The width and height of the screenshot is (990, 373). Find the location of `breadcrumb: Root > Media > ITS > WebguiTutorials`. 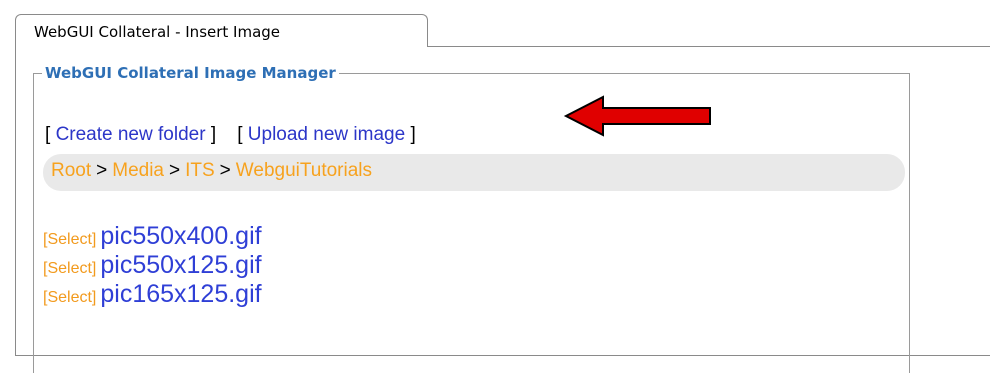

breadcrumb: Root > Media > ITS > WebguiTutorials is located at coordinates (474, 172).